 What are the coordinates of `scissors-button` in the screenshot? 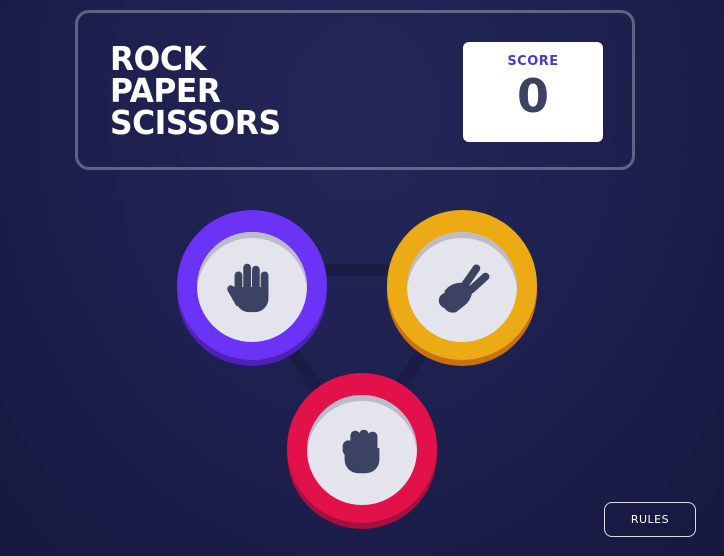 It's located at (462, 288).